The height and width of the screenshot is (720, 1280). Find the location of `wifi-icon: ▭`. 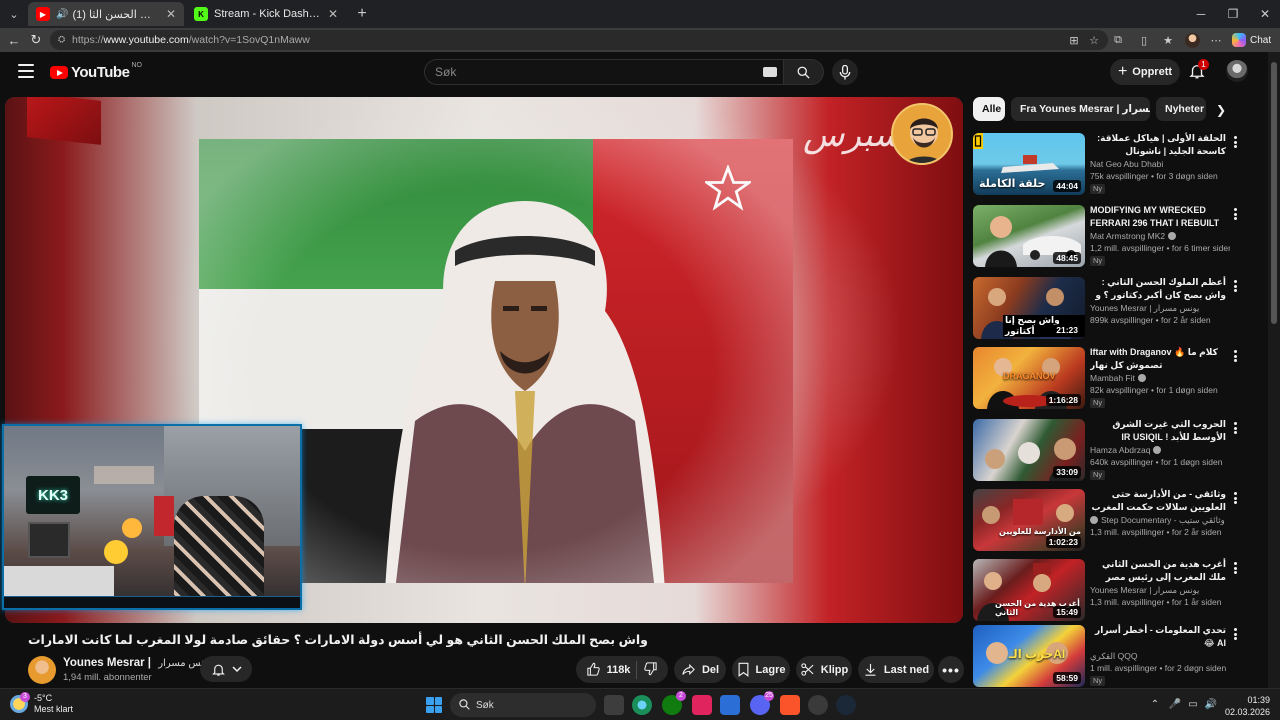

wifi-icon: ▭ is located at coordinates (1193, 704).